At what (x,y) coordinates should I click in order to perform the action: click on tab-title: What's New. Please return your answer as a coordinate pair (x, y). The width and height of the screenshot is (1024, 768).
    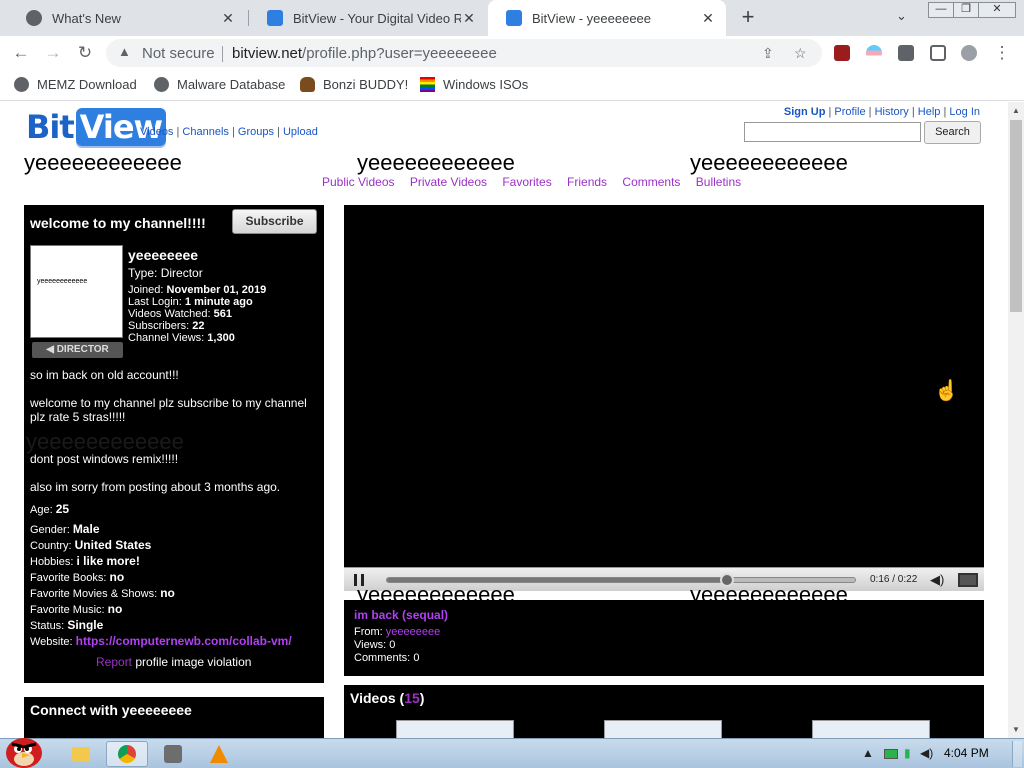
    Looking at the image, I should click on (86, 18).